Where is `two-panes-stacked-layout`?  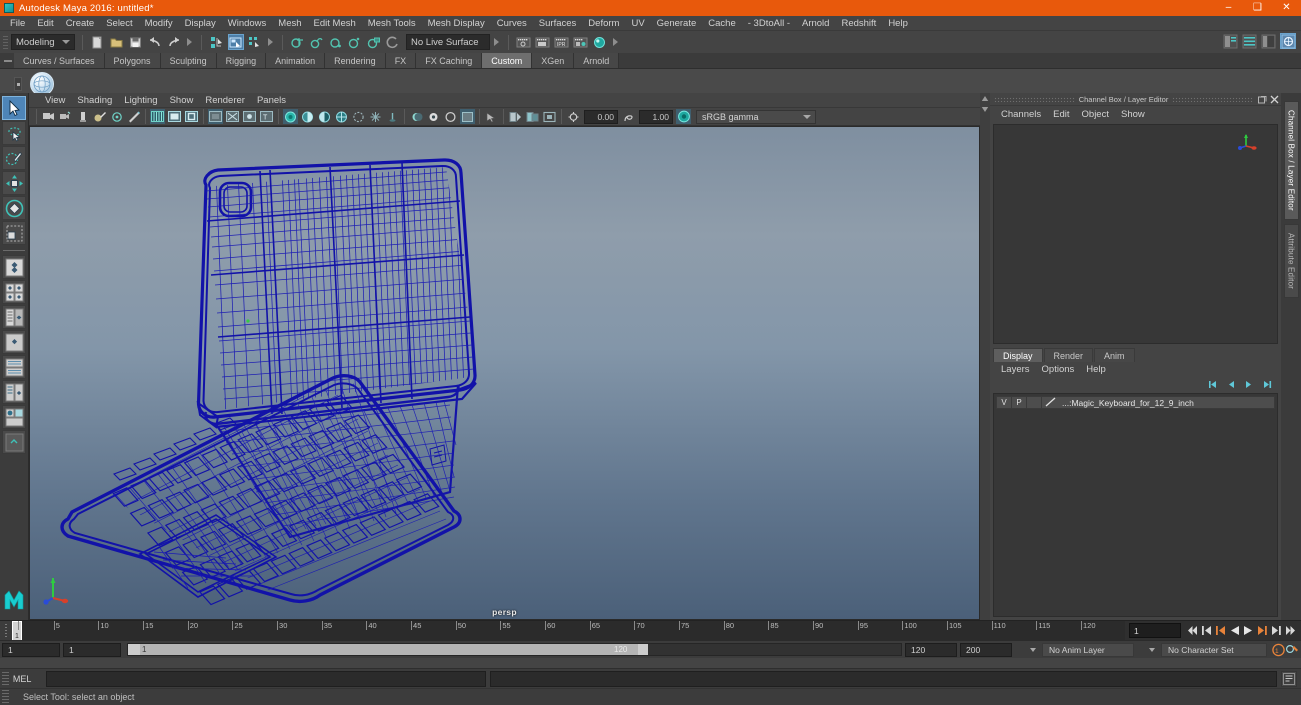 two-panes-stacked-layout is located at coordinates (14, 342).